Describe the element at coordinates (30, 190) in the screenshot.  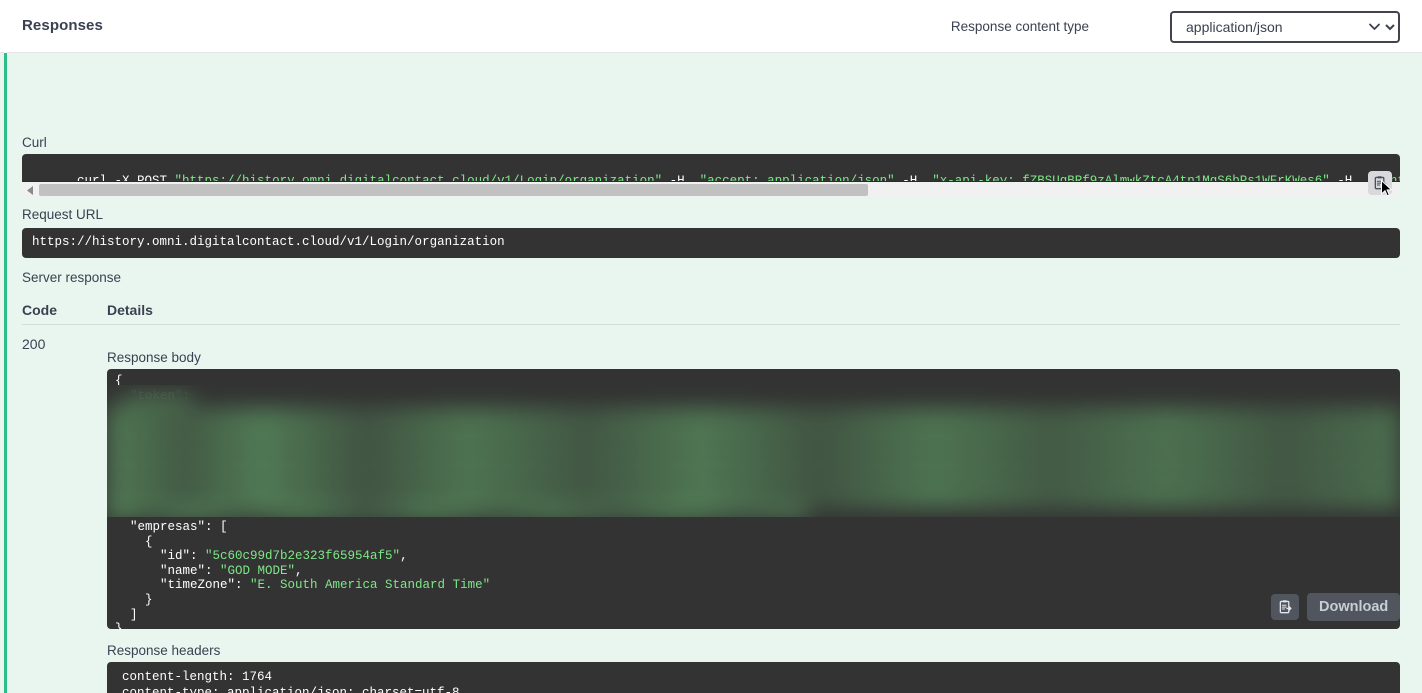
I see `scroll-left-arrow-icon` at that location.